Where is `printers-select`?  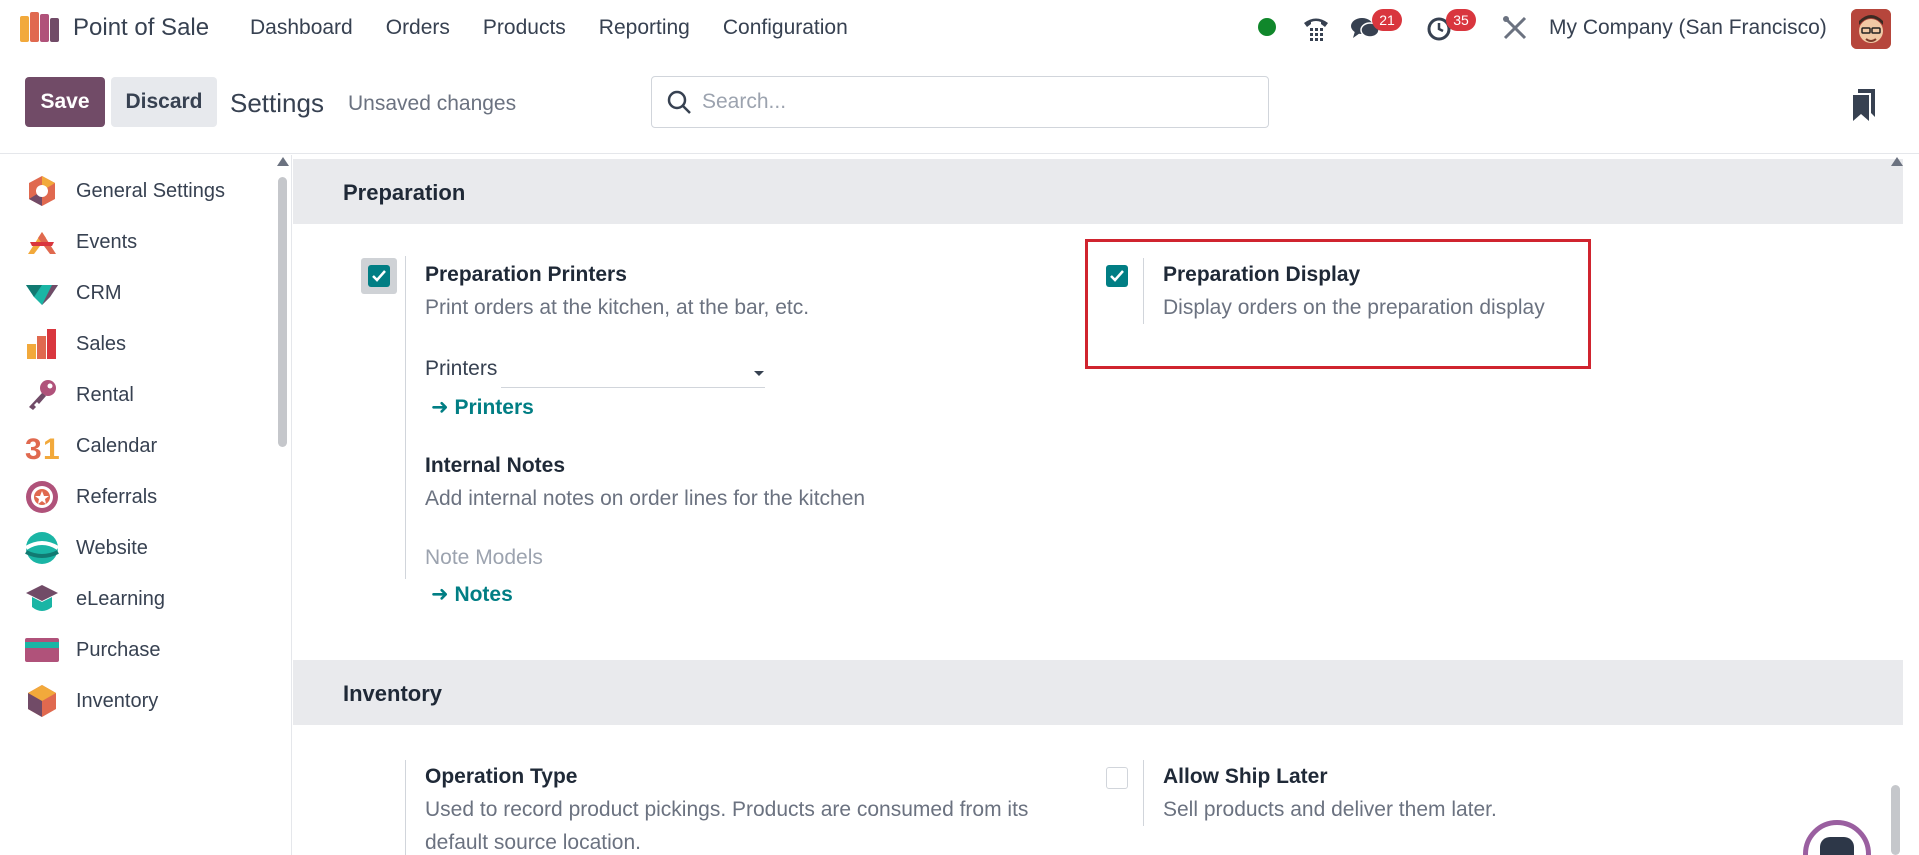 printers-select is located at coordinates (633, 373).